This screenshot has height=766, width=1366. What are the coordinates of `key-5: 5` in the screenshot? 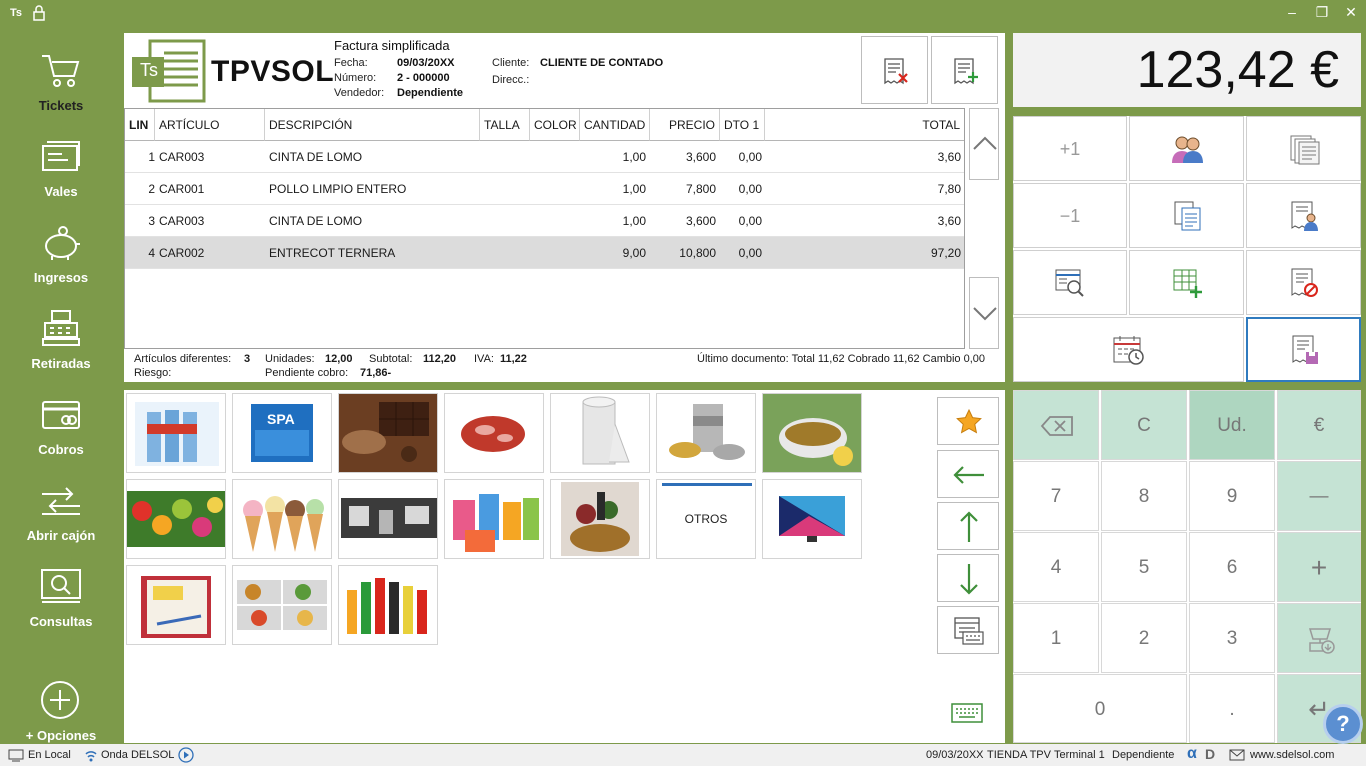 It's located at (1144, 567).